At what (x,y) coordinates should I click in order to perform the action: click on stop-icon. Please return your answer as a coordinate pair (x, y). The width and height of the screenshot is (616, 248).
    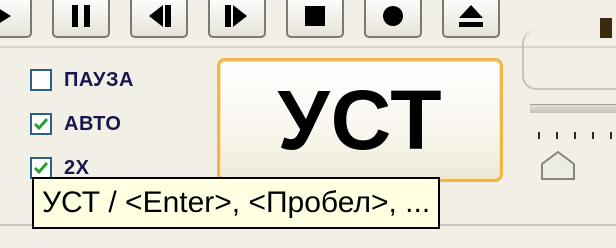
    Looking at the image, I should click on (315, 16).